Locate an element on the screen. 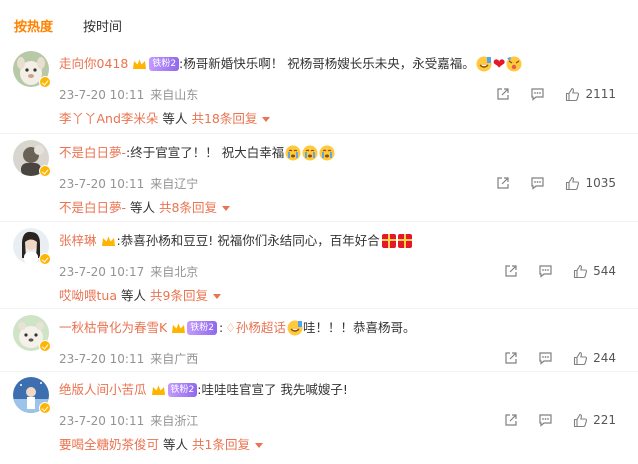 The image size is (638, 464). reply-count-link: 共18条回复 is located at coordinates (224, 118).